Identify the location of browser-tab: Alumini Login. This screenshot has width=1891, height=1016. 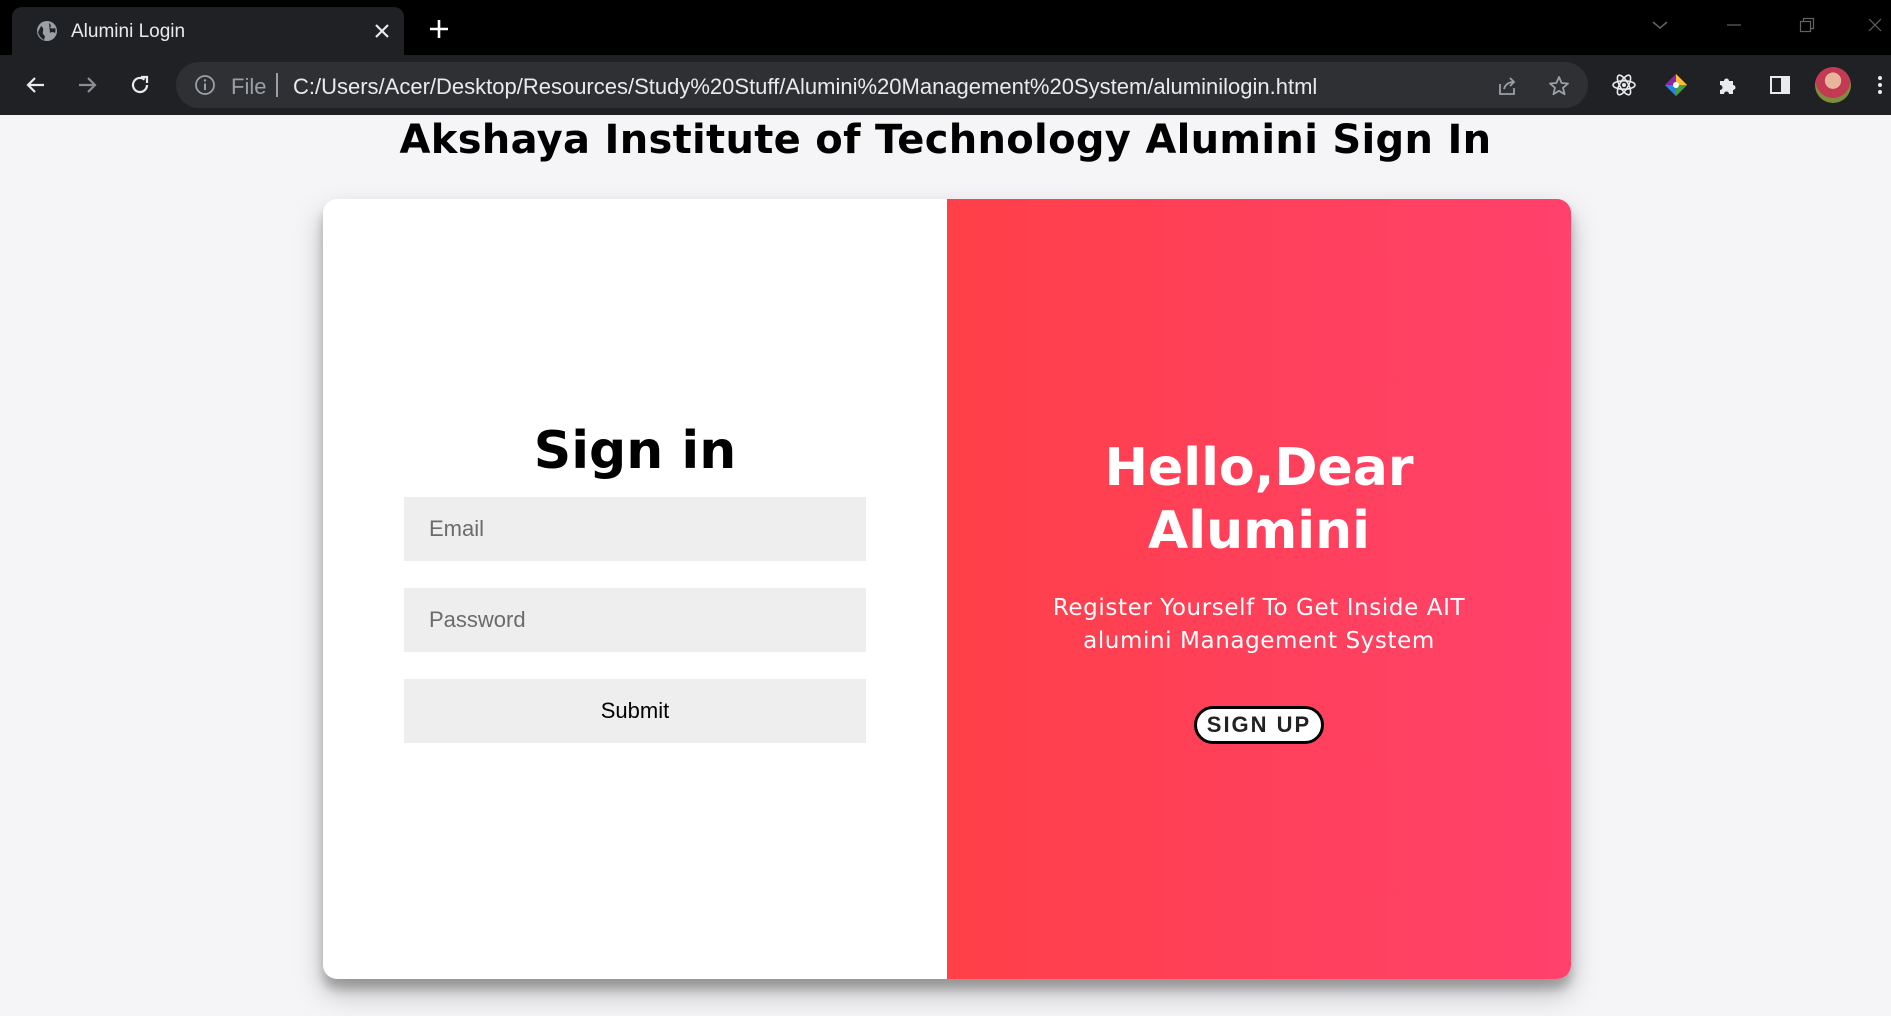
(208, 31).